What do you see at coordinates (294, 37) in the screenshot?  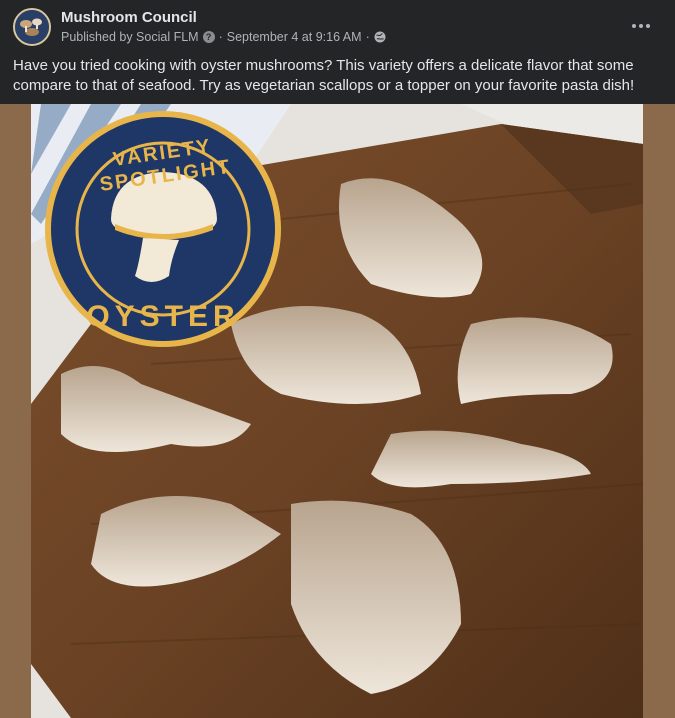 I see `post-timestamp: September 4 at 9:16 AM` at bounding box center [294, 37].